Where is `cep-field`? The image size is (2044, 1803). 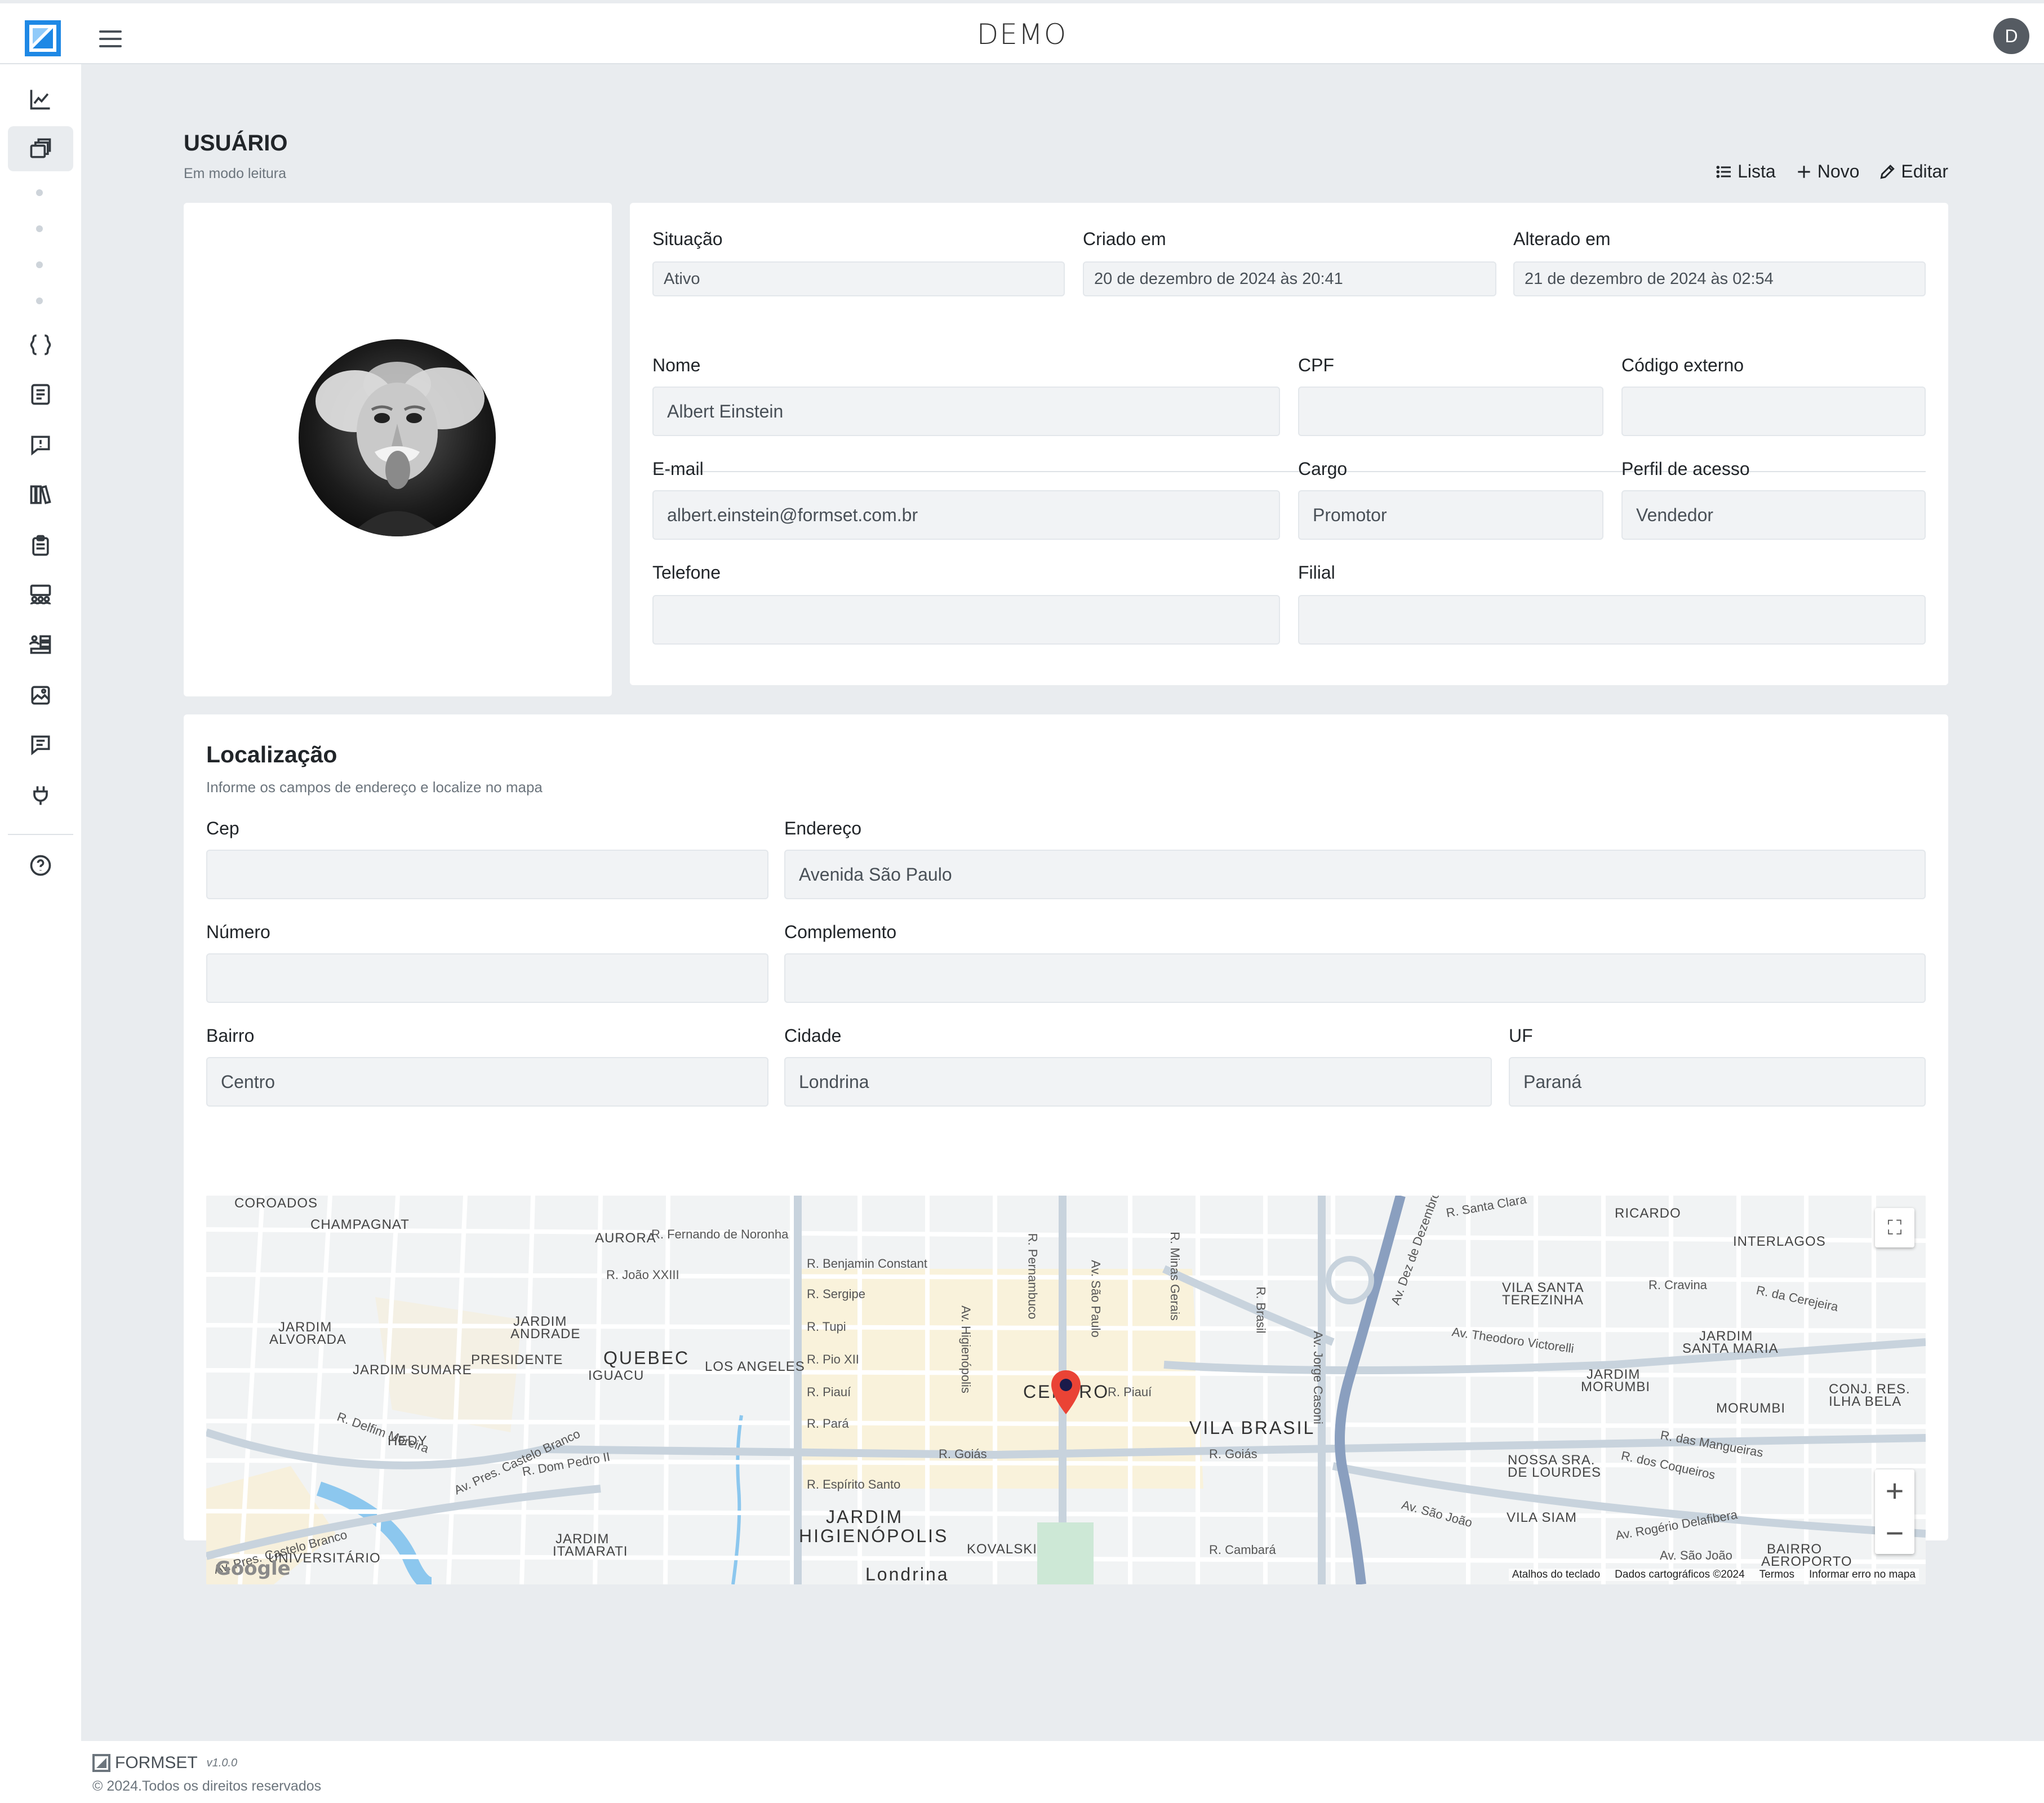
cep-field is located at coordinates (487, 874).